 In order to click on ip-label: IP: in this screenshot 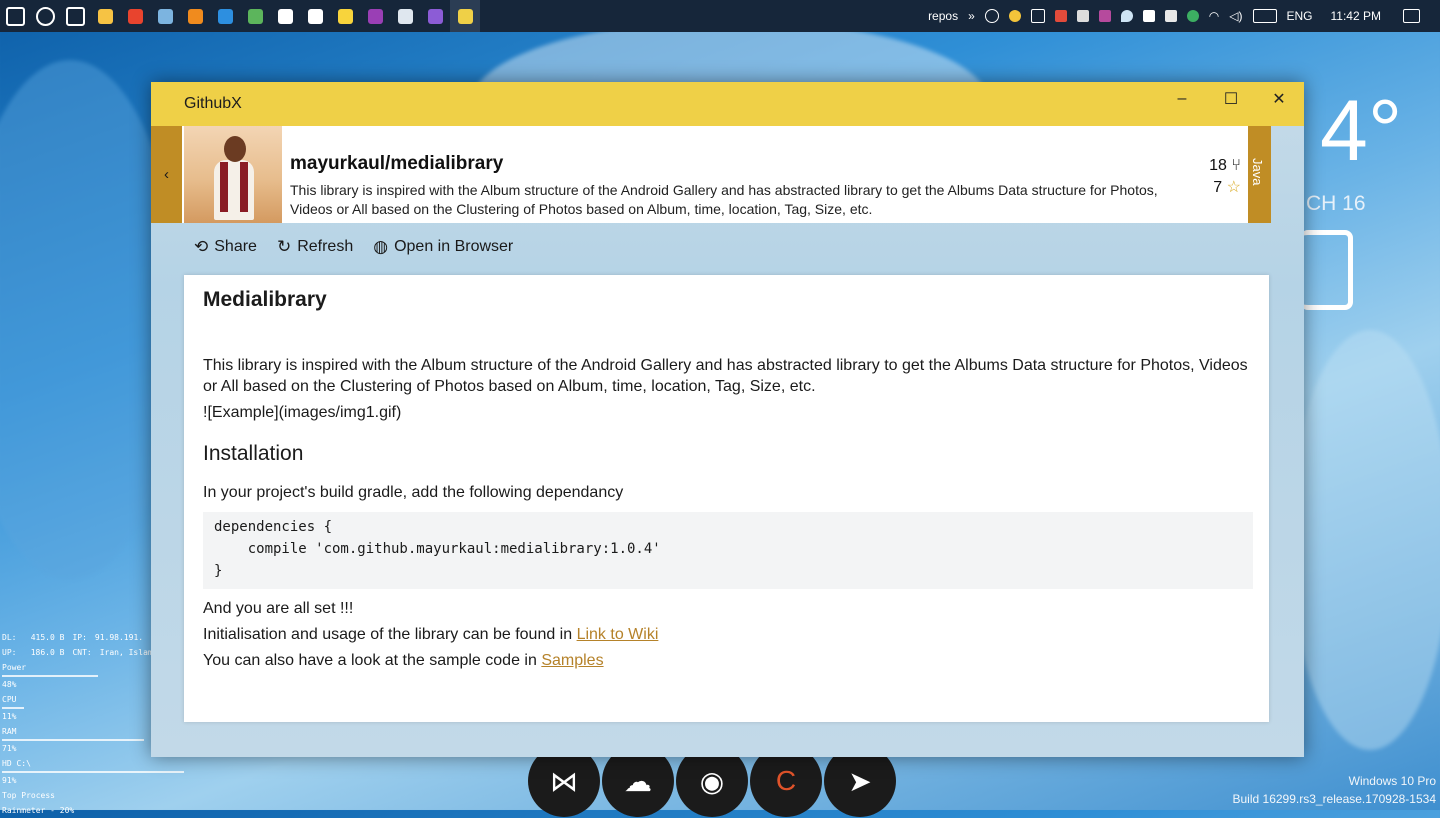, I will do `click(79, 637)`.